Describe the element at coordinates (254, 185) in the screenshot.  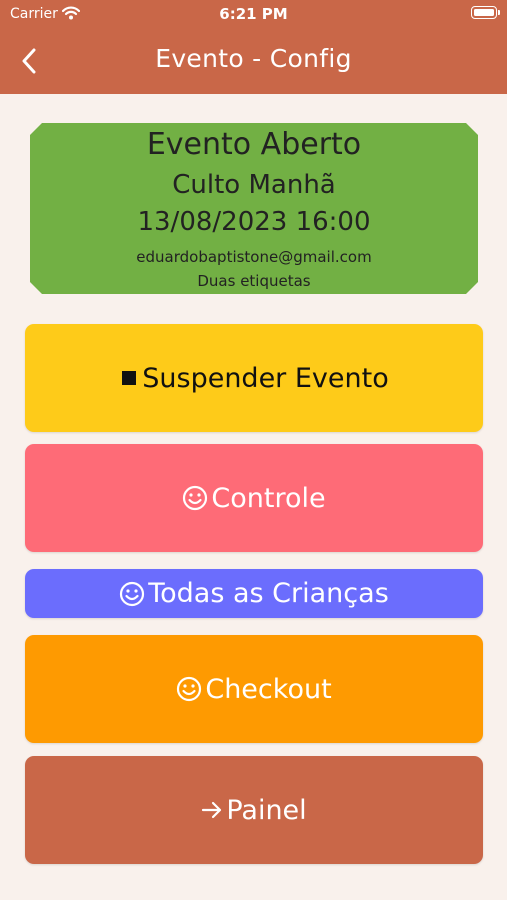
I see `event-name: Culto Manhã` at that location.